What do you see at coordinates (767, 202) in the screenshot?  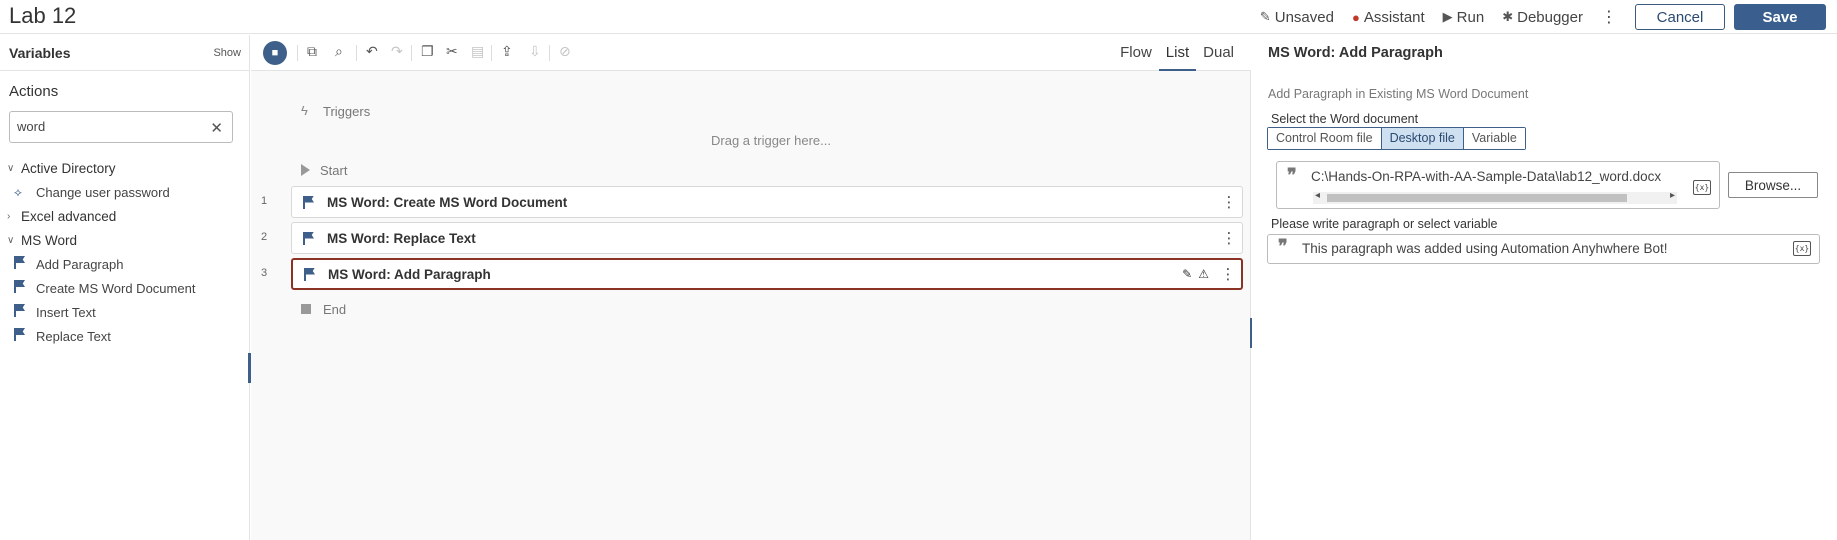 I see `step-create-word-document: MS Word: Create MS Word Document ⋮` at bounding box center [767, 202].